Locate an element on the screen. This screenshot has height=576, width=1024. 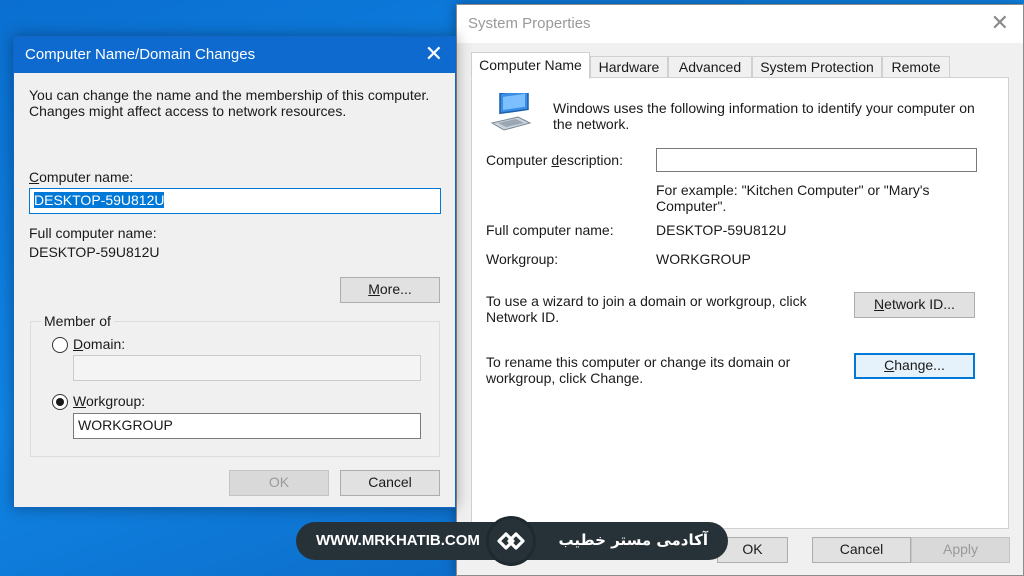
system-properties-titlebar: System Properties ✕ is located at coordinates (740, 24).